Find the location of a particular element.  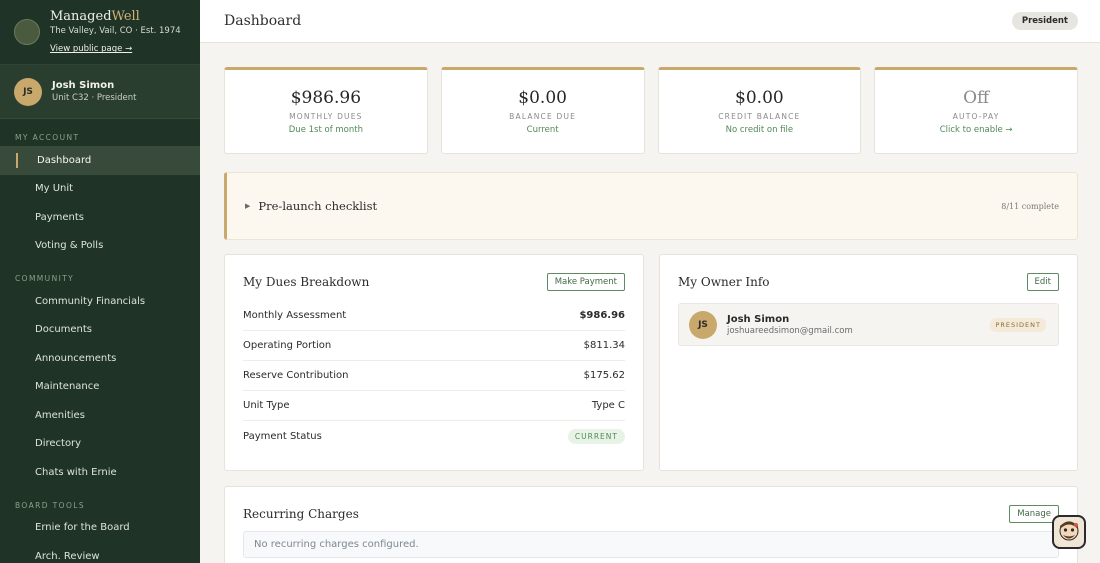

owner-name: Josh Simon is located at coordinates (758, 319).